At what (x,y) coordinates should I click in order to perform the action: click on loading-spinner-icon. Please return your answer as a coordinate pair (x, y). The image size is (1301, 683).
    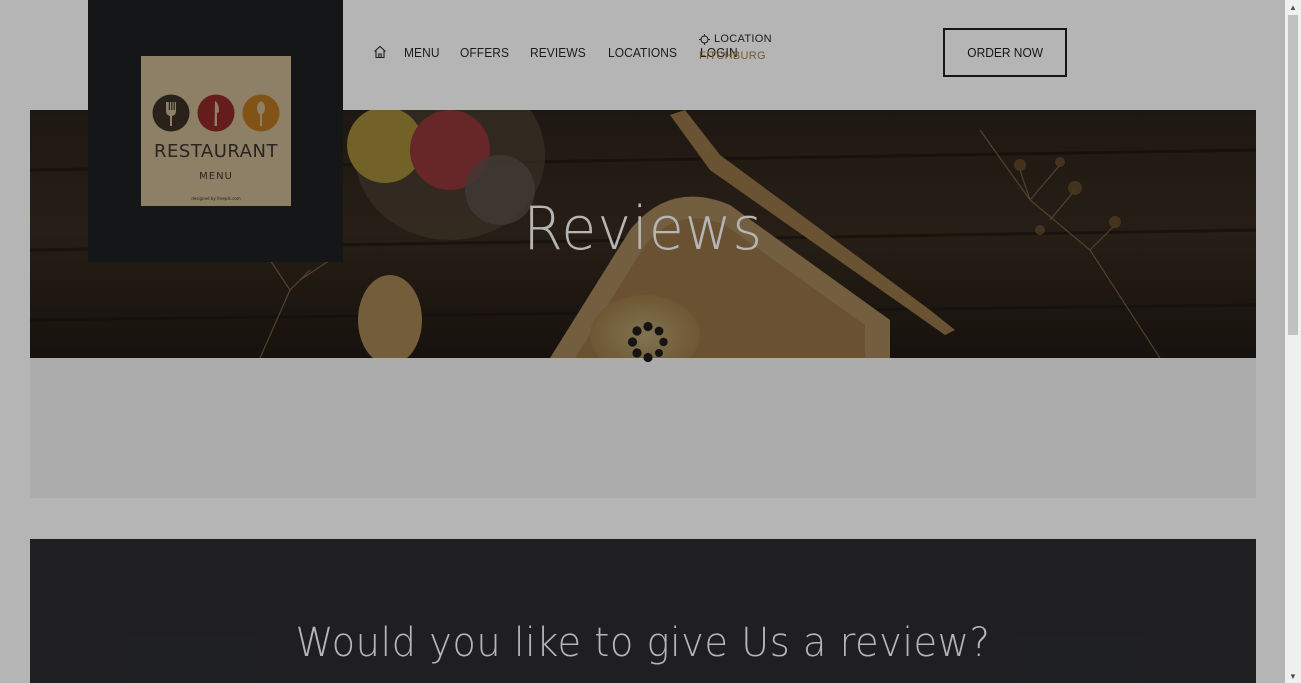
    Looking at the image, I should click on (648, 342).